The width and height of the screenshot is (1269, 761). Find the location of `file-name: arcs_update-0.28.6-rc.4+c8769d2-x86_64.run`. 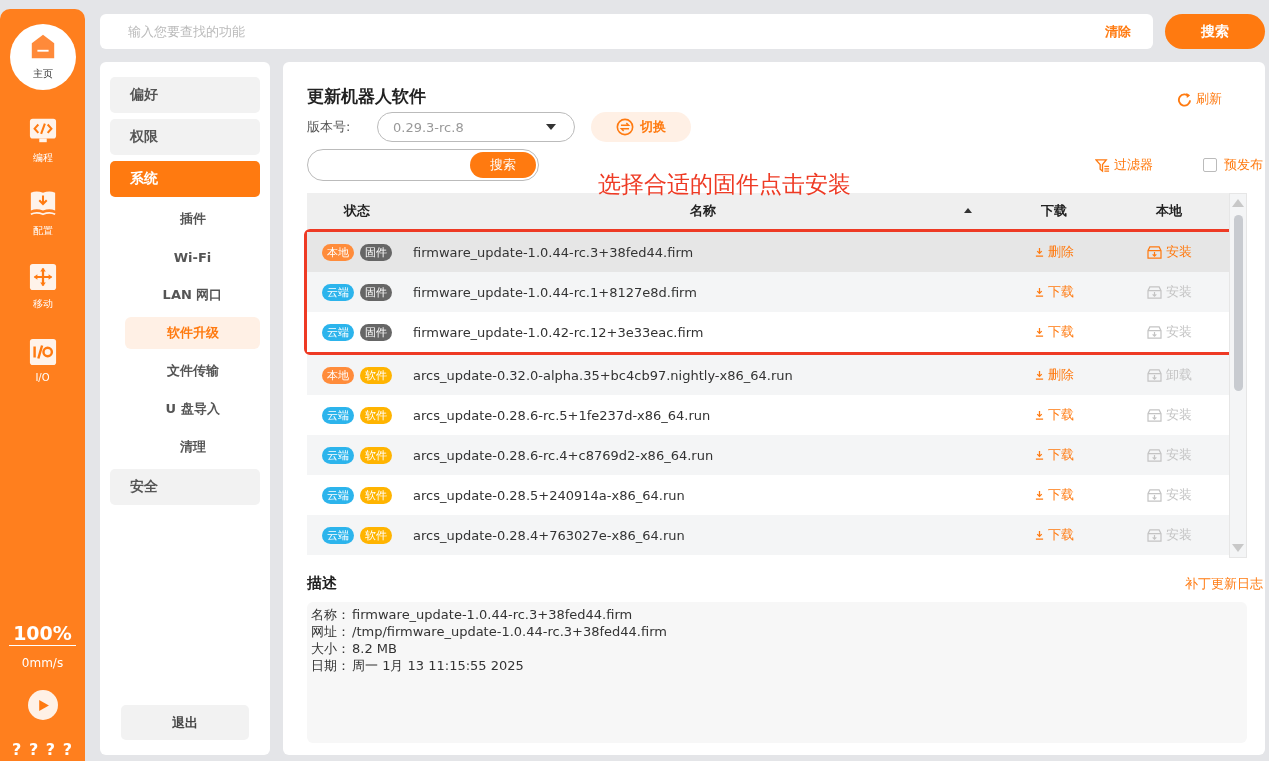

file-name: arcs_update-0.28.6-rc.4+c8769d2-x86_64.run is located at coordinates (563, 455).